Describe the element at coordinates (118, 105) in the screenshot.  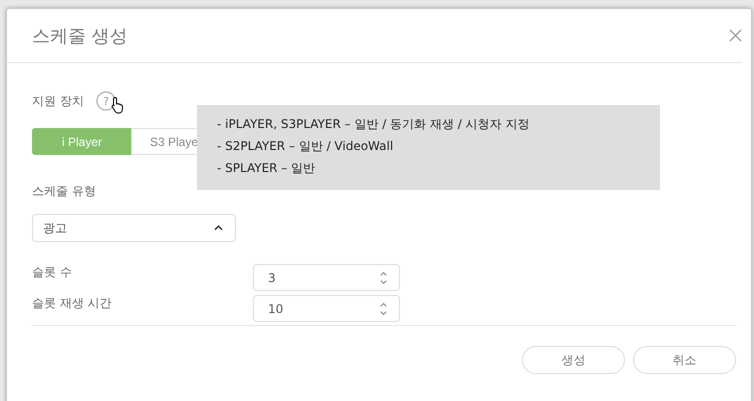
I see `hand-cursor-icon` at that location.